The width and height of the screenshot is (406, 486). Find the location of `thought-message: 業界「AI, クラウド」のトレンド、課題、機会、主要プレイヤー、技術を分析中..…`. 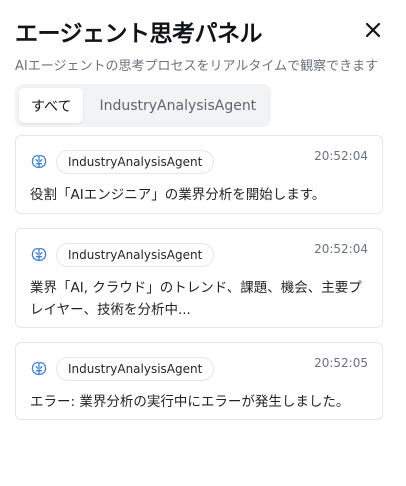

thought-message: 業界「AI, クラウド」のトレンド、課題、機会、主要プレイヤー、技術を分析中..… is located at coordinates (196, 299).